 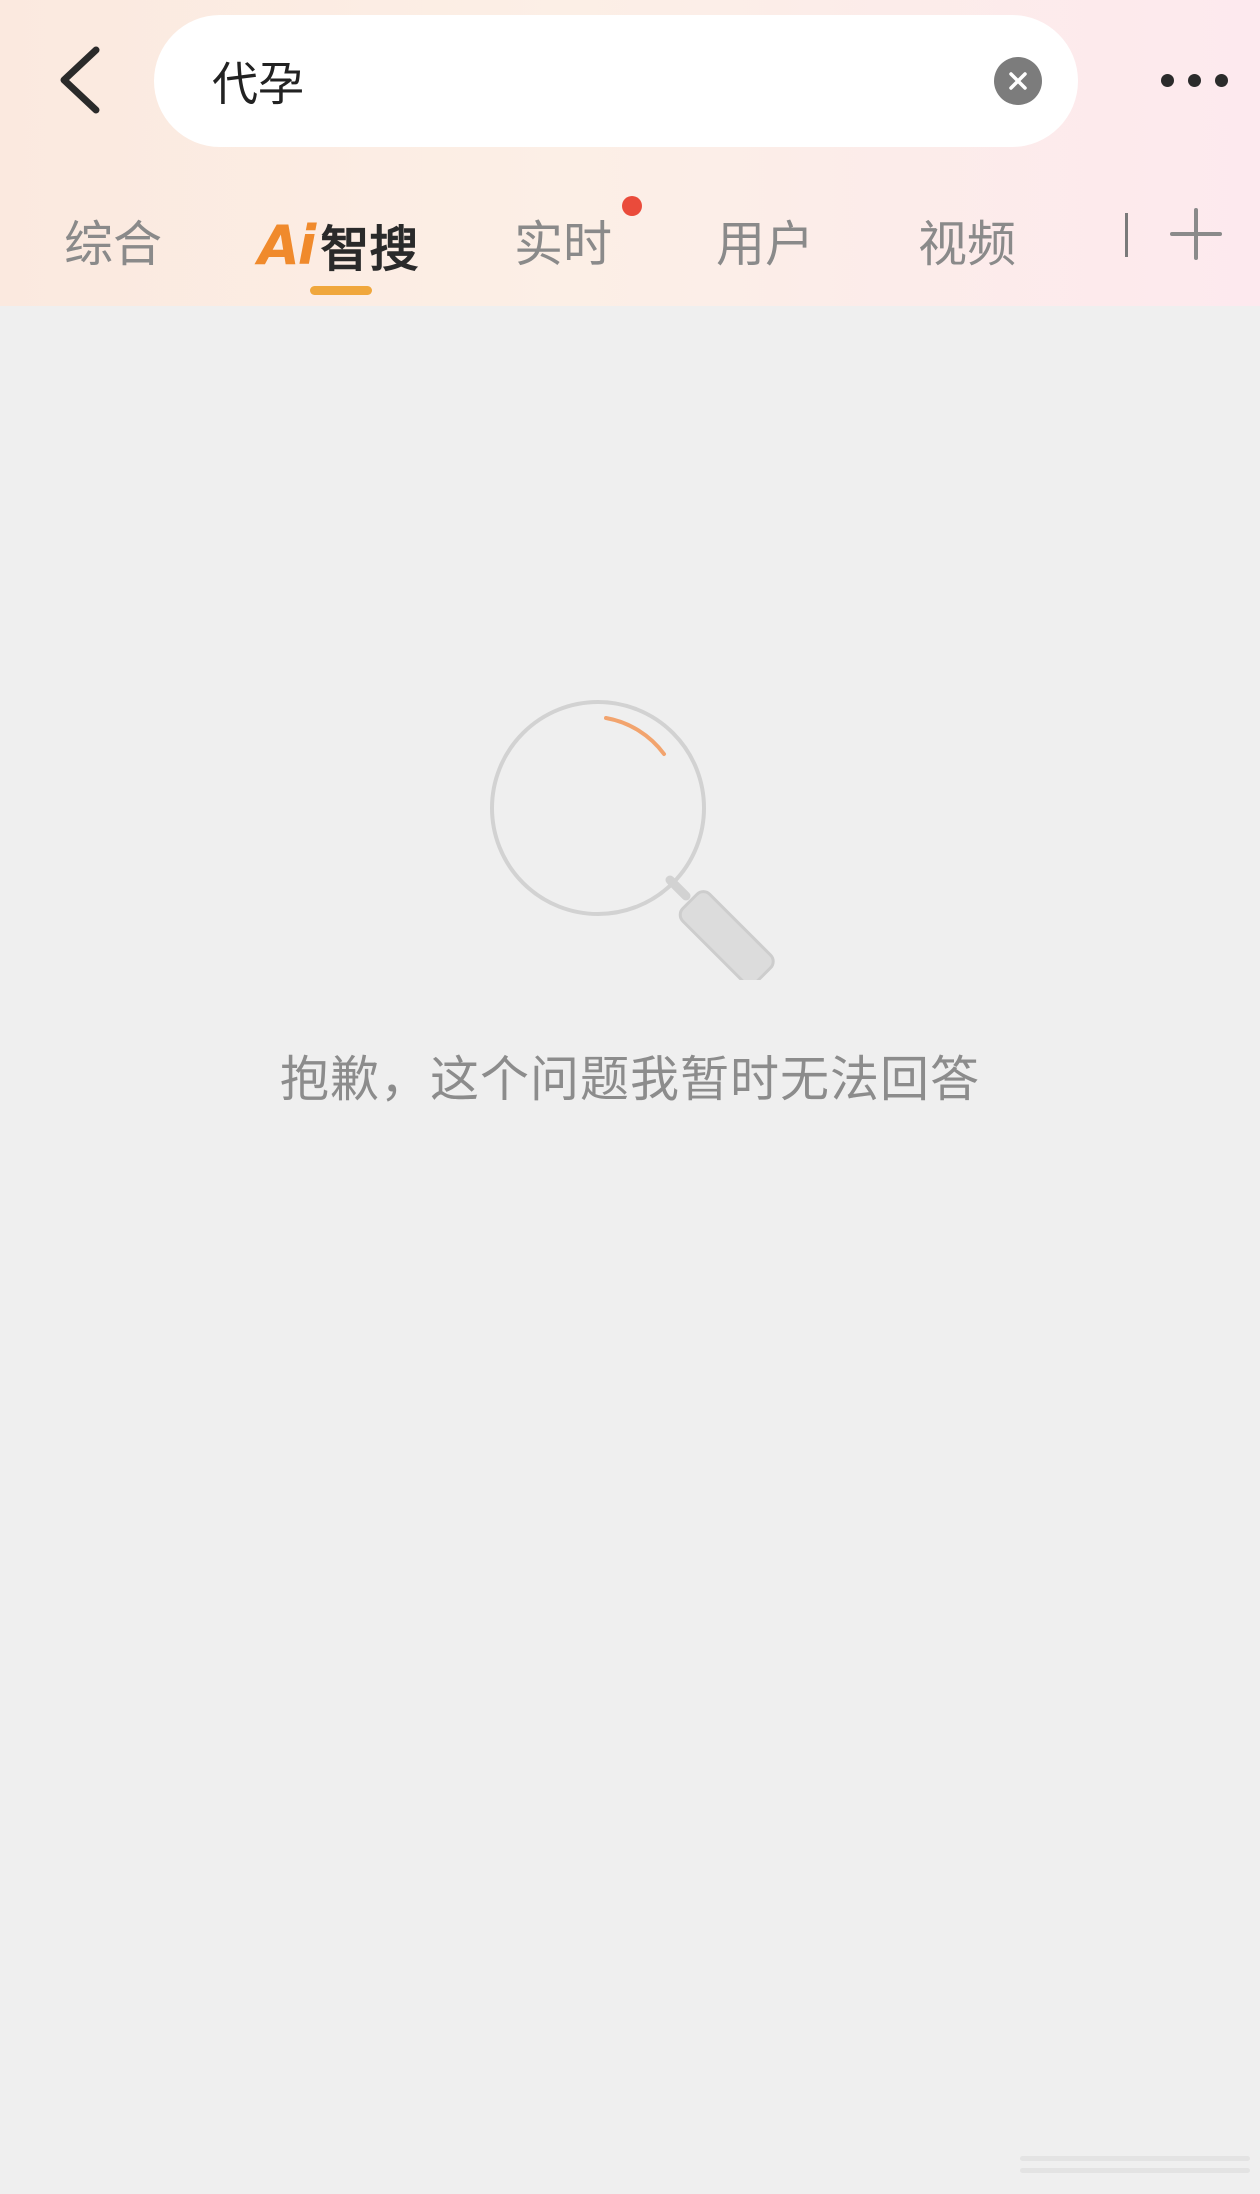 What do you see at coordinates (630, 153) in the screenshot?
I see `header: 综合 Ai 智搜 实时 用户 视频` at bounding box center [630, 153].